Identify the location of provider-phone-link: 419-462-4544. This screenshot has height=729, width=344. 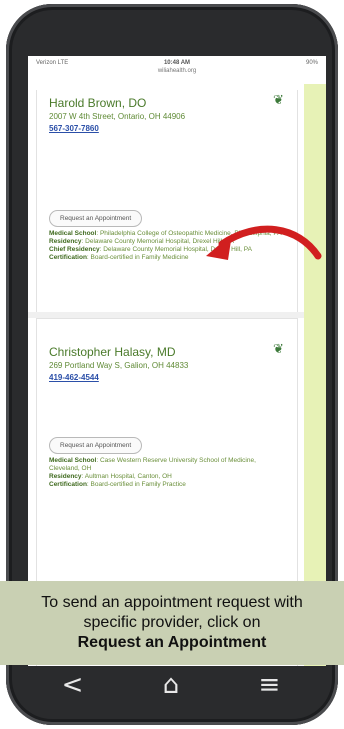
(74, 377).